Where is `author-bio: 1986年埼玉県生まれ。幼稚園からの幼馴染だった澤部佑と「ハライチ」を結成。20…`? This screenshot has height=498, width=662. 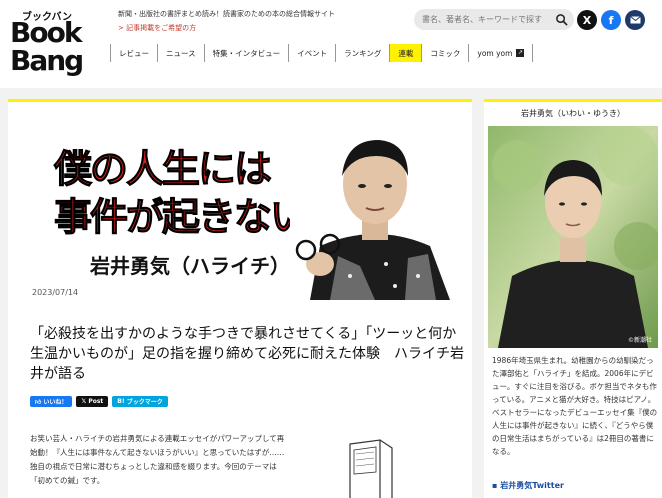 author-bio: 1986年埼玉県生まれ。幼稚園からの幼馴染だった澤部佑と「ハライチ」を結成。20… is located at coordinates (575, 406).